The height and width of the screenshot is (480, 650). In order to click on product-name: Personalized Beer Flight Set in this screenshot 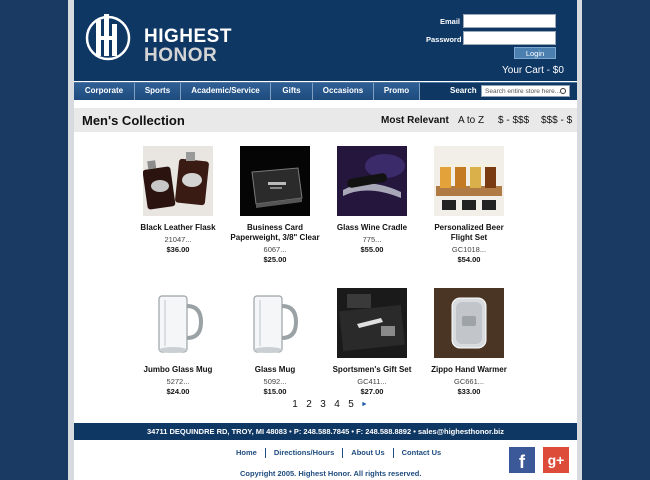, I will do `click(469, 233)`.